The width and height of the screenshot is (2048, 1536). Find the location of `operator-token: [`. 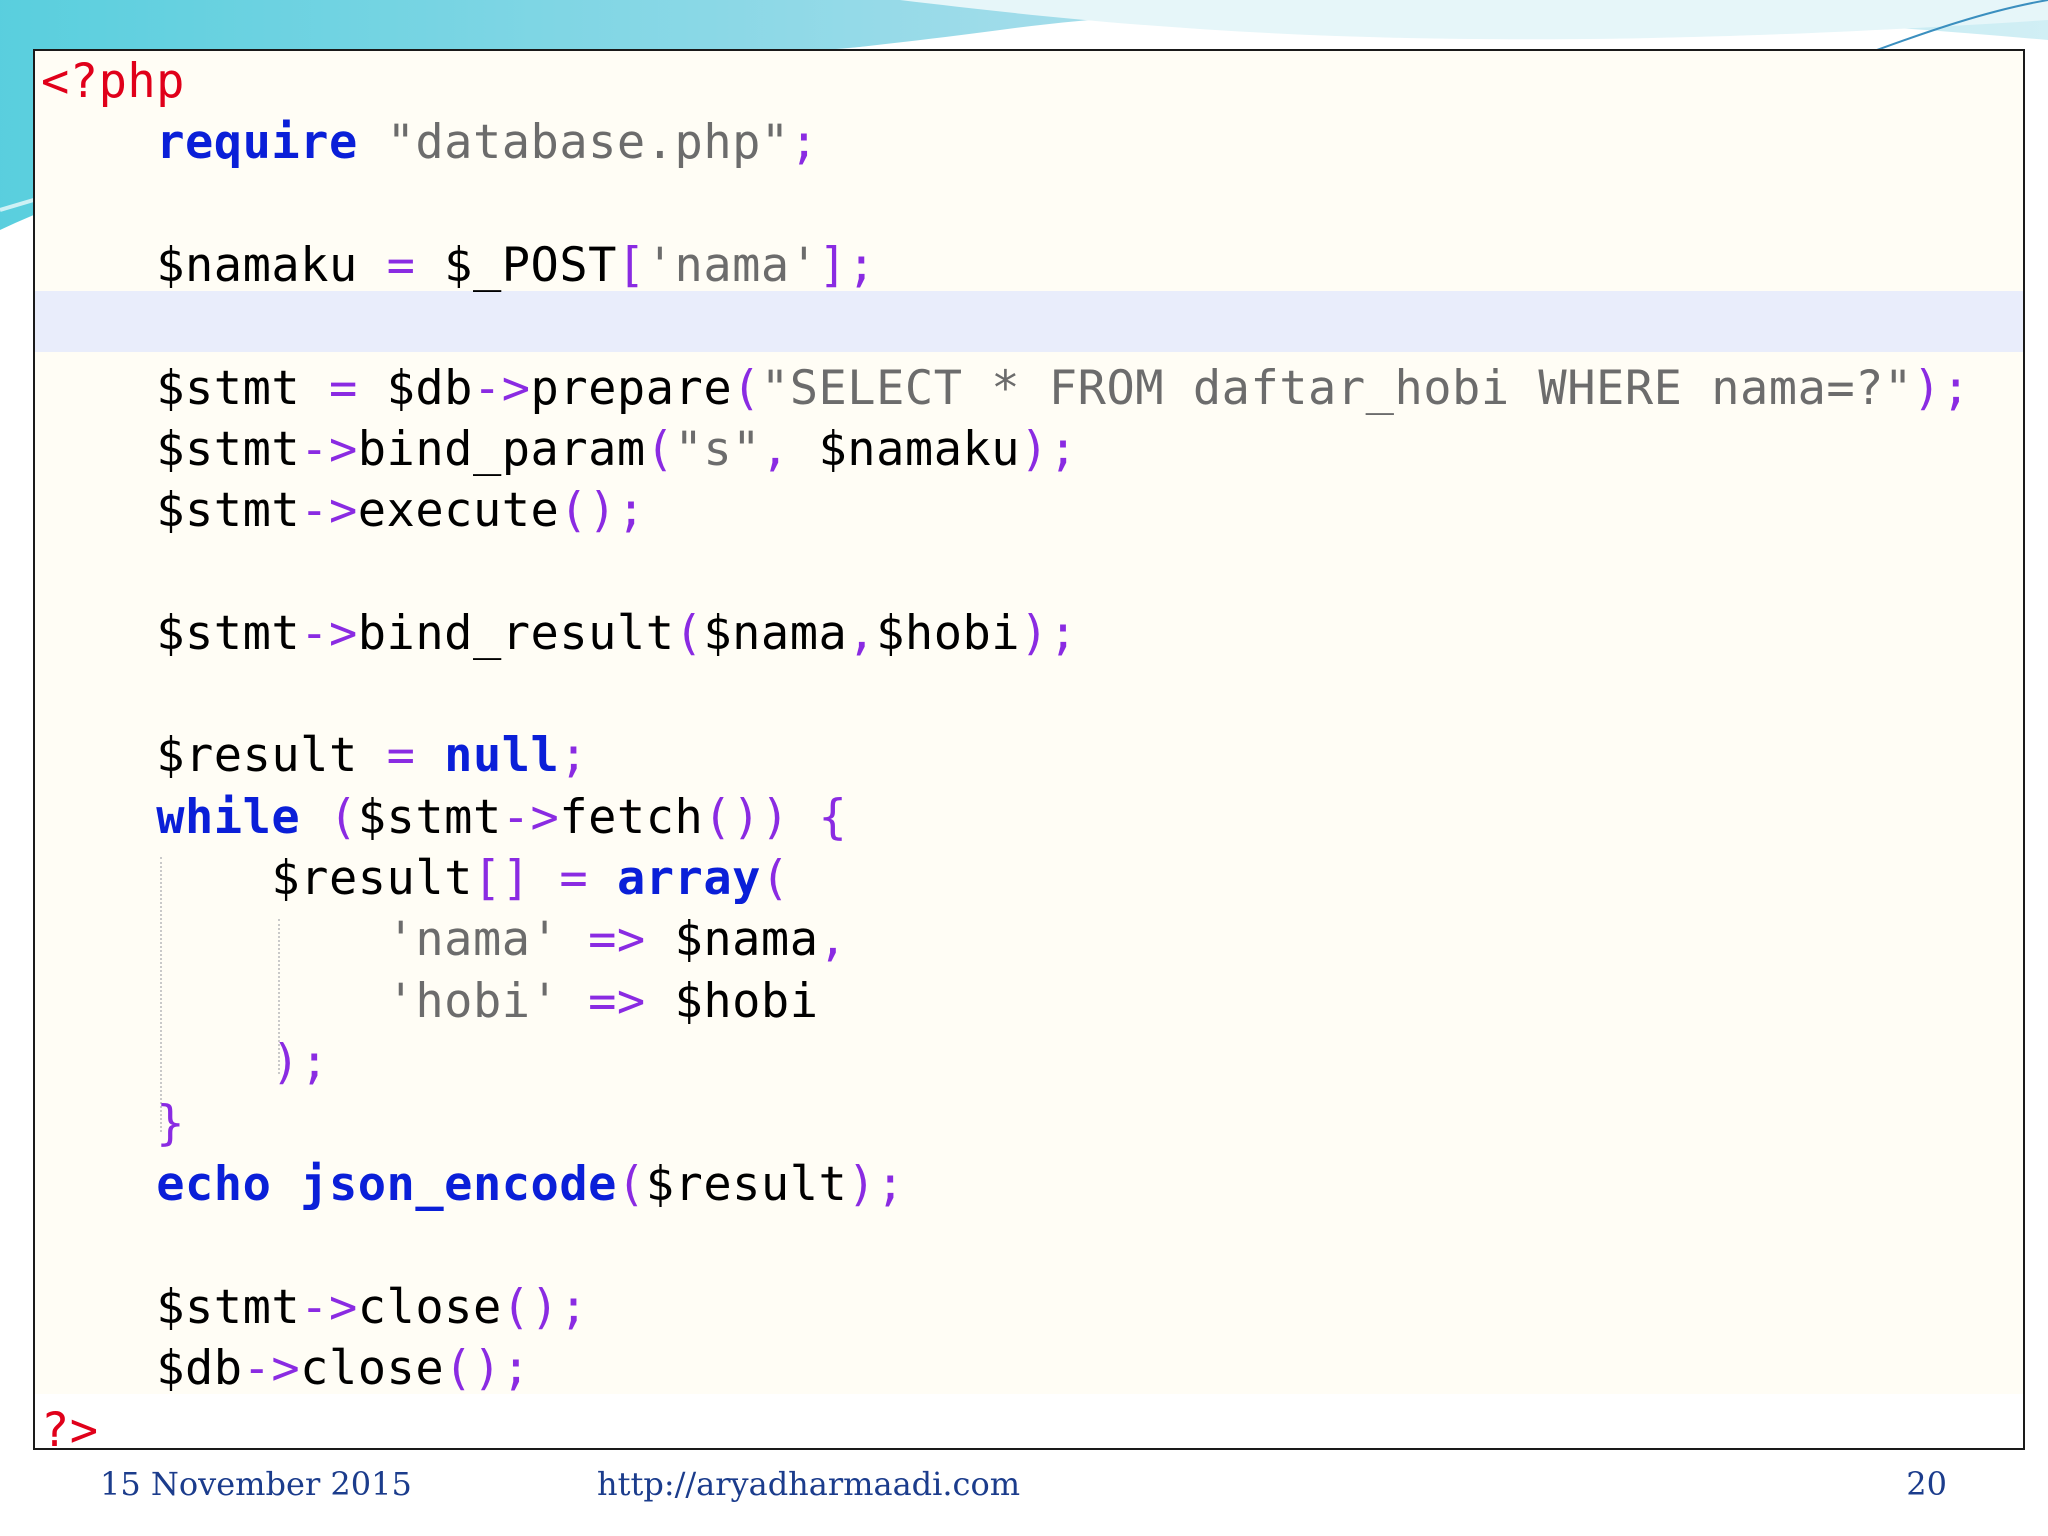

operator-token: [ is located at coordinates (631, 265).